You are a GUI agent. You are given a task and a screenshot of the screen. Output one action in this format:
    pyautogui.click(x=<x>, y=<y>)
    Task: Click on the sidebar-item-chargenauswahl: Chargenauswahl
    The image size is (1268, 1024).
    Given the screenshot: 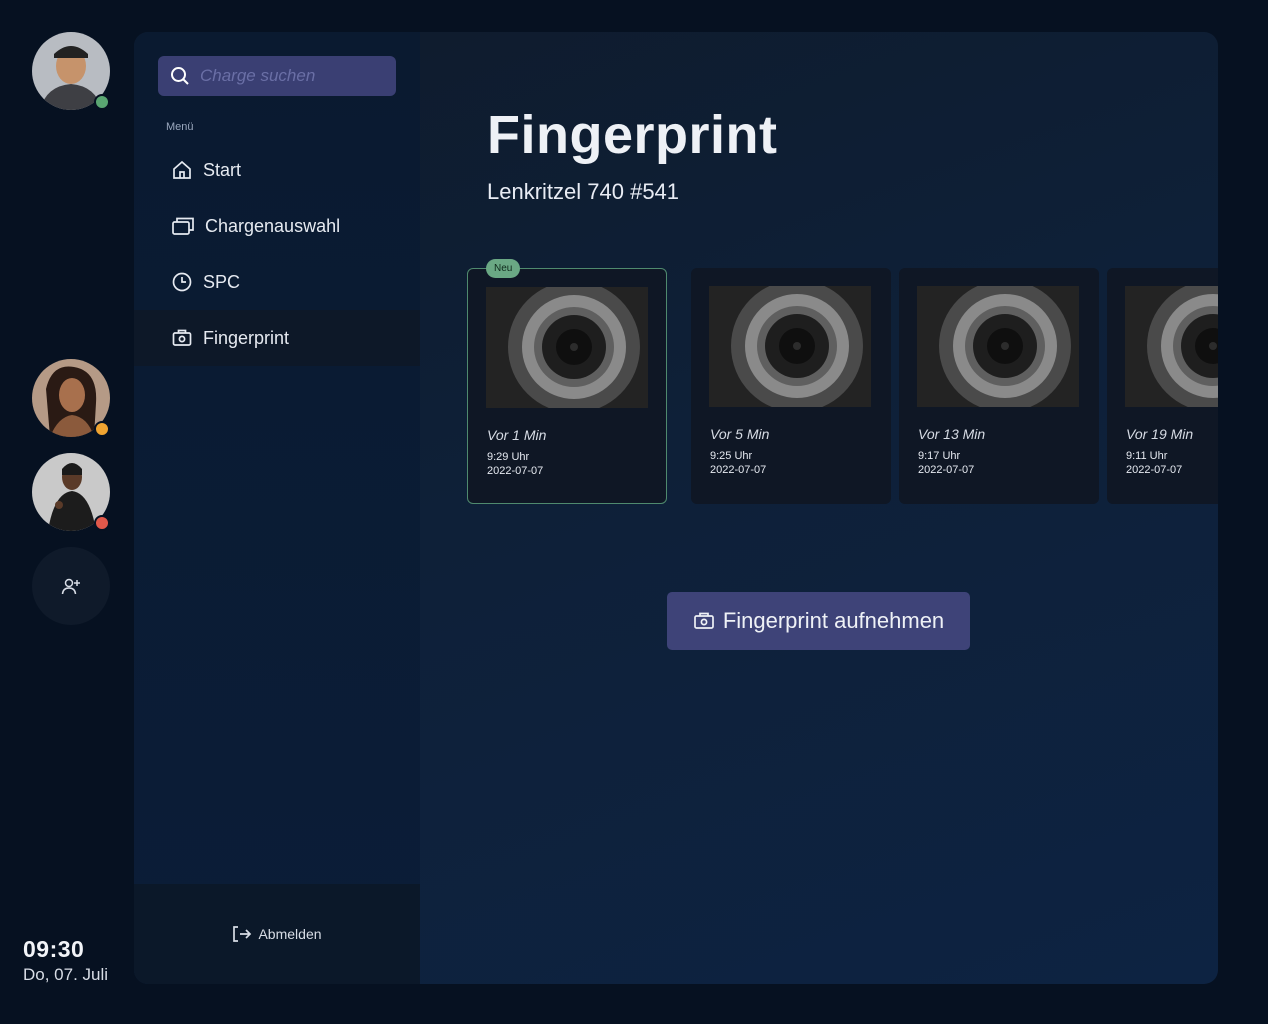 What is the action you would take?
    pyautogui.click(x=277, y=226)
    